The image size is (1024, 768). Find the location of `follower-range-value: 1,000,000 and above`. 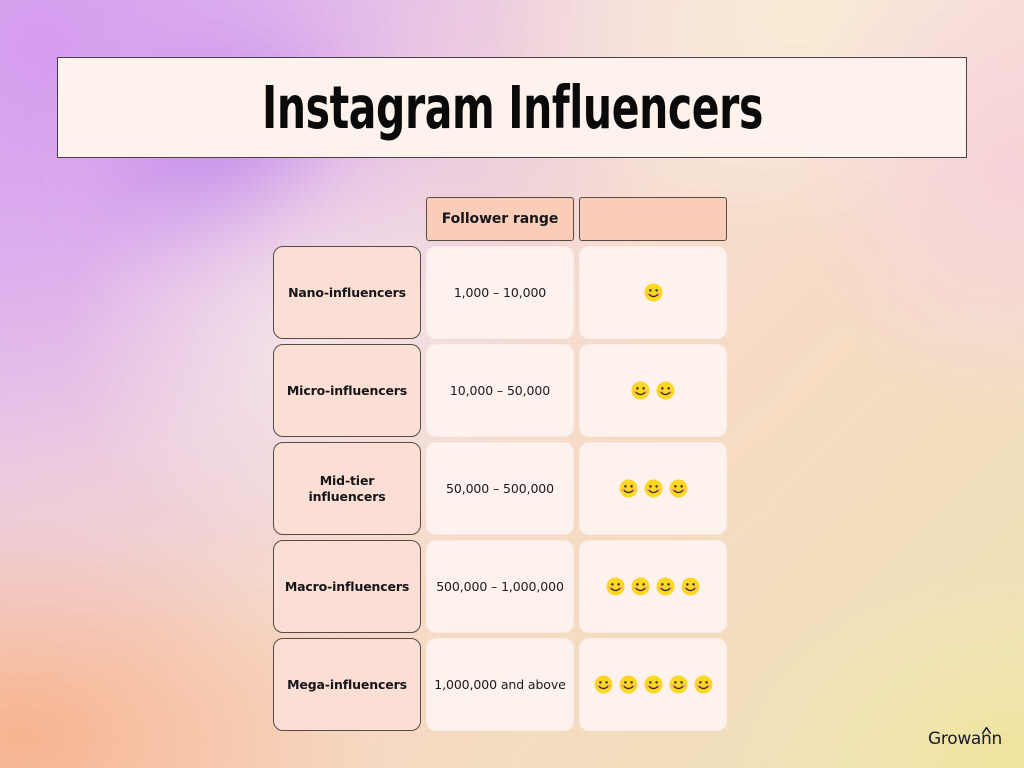

follower-range-value: 1,000,000 and above is located at coordinates (500, 684).